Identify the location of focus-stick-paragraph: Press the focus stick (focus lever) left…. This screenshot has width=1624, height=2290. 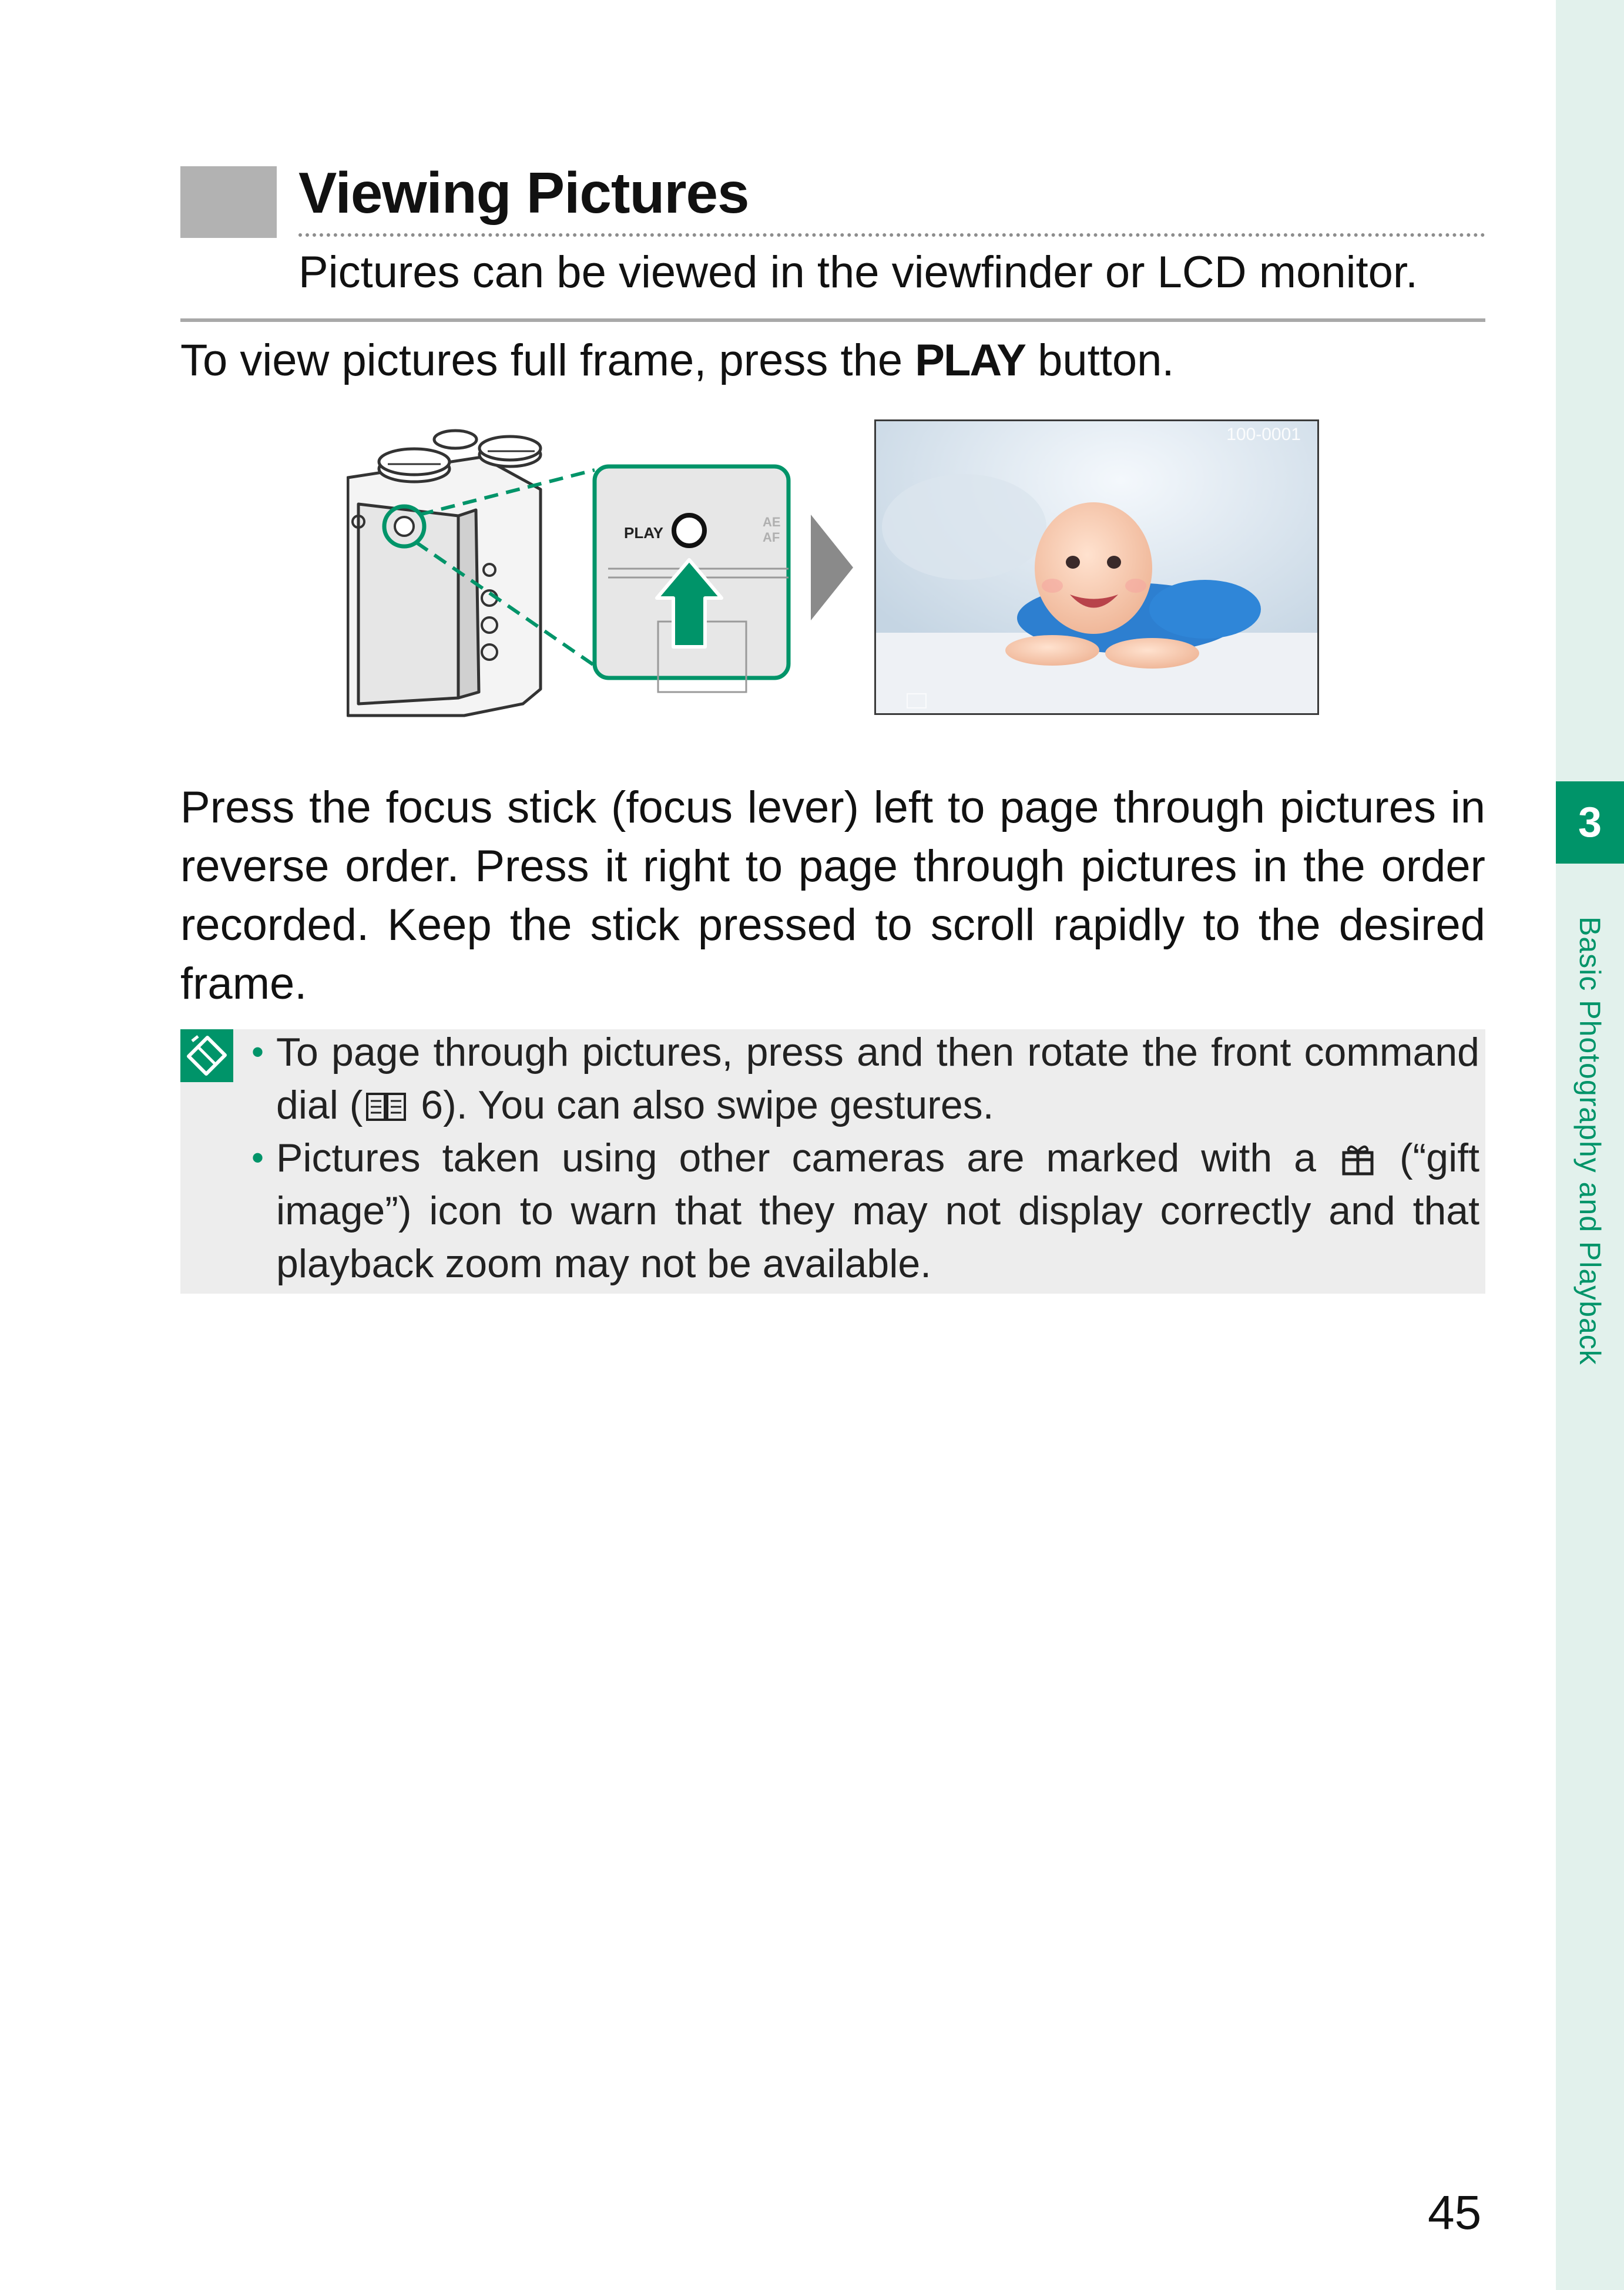
(833, 896).